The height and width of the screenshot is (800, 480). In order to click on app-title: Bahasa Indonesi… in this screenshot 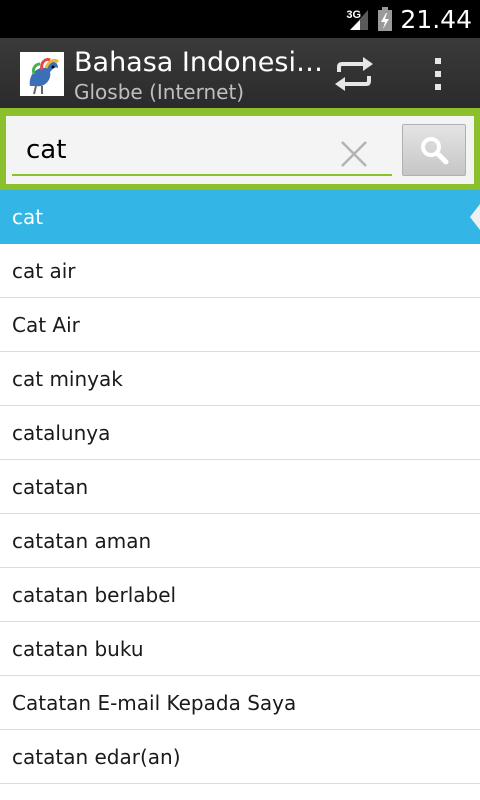, I will do `click(198, 63)`.